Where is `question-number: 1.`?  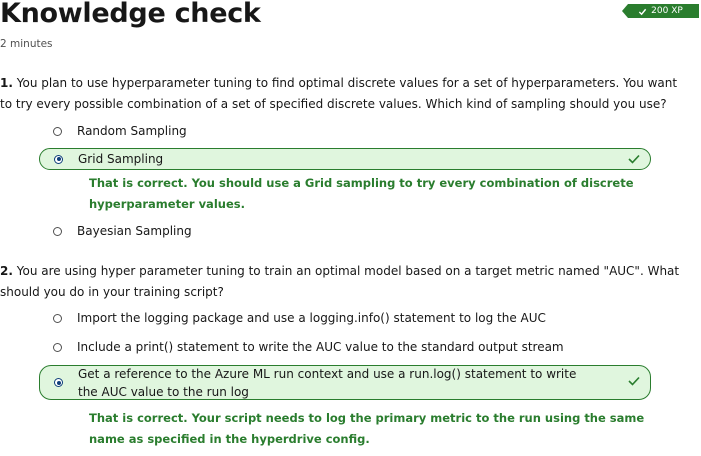 question-number: 1. is located at coordinates (6, 83).